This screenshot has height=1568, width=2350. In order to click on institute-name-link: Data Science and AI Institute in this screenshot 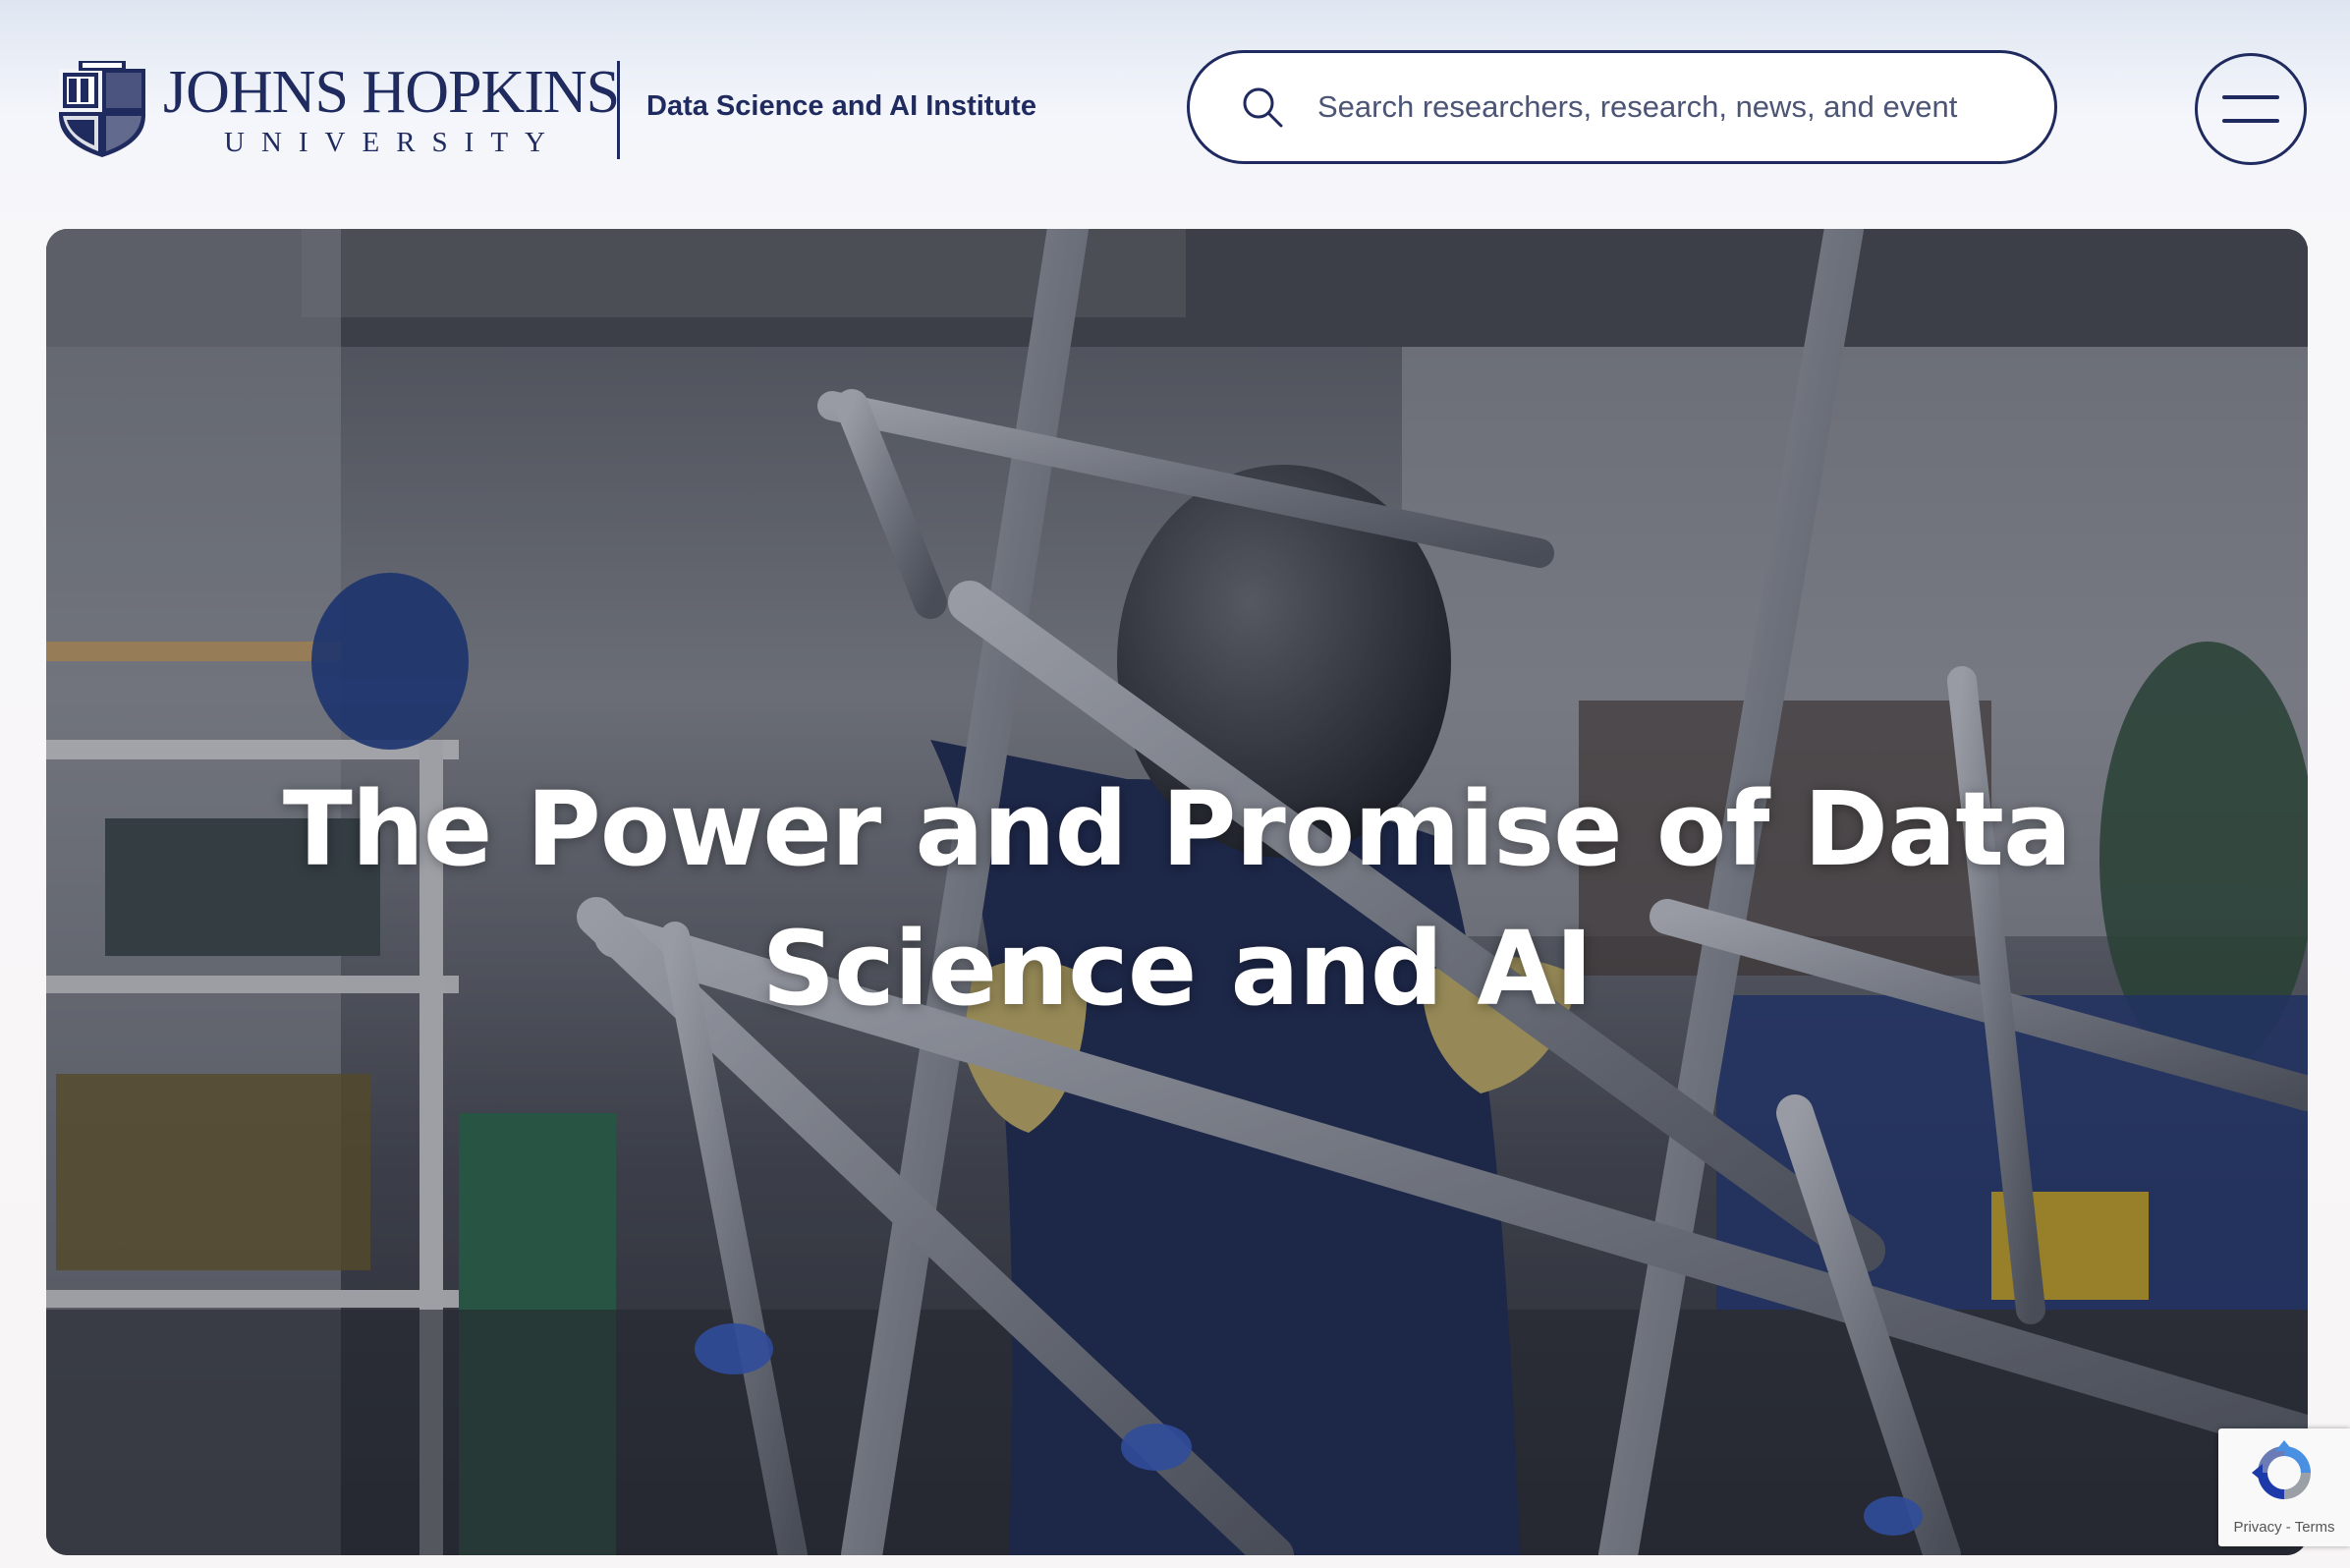, I will do `click(841, 106)`.